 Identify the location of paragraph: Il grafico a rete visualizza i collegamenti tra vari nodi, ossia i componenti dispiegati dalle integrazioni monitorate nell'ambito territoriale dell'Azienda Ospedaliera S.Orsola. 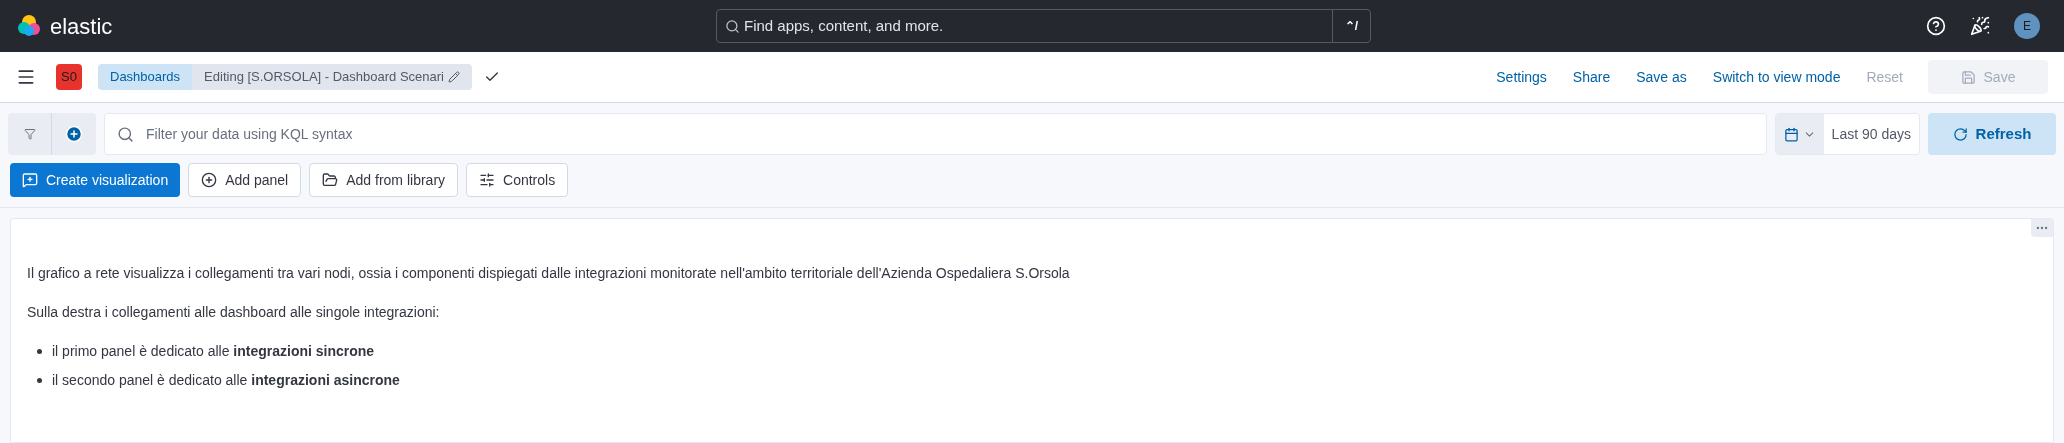
(549, 273).